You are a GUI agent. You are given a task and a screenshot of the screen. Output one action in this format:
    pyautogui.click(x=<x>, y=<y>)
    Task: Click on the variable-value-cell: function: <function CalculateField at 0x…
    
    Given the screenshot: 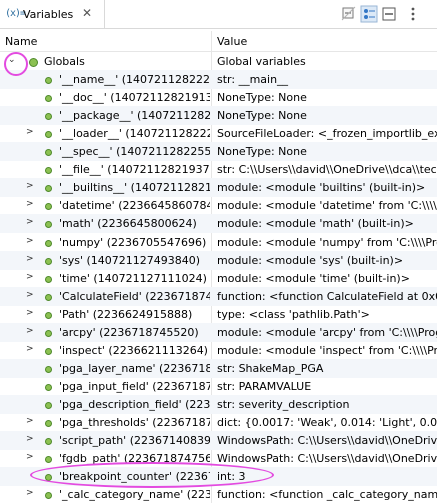 What is the action you would take?
    pyautogui.click(x=327, y=296)
    